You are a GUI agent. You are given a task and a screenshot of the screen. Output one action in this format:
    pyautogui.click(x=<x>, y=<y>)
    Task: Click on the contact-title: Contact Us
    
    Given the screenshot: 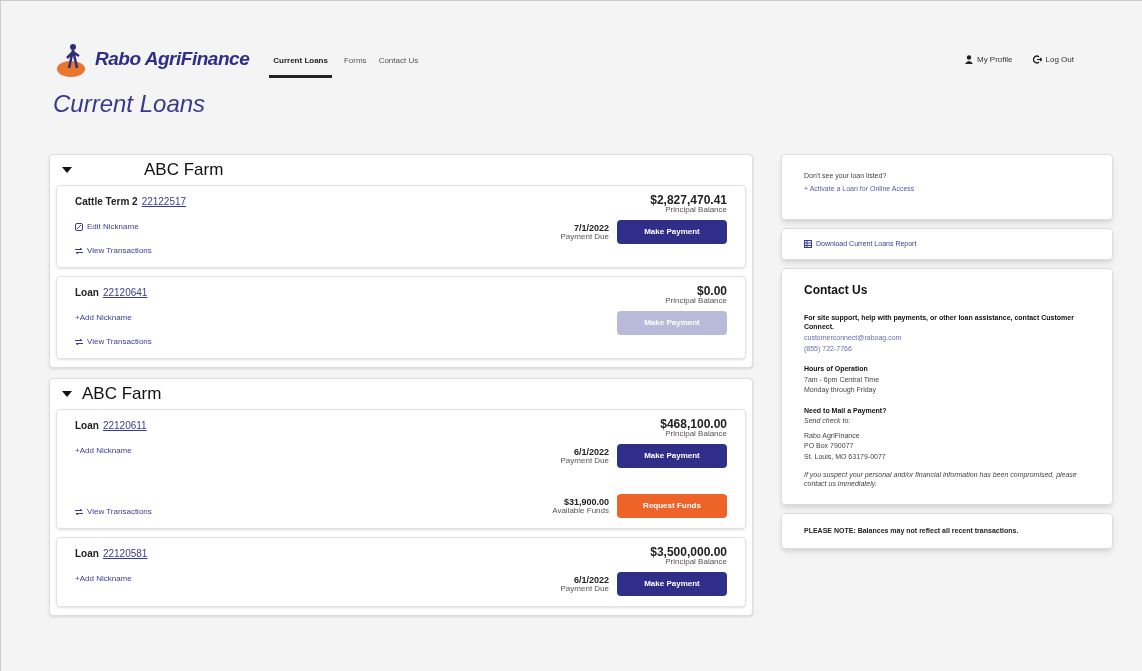 What is the action you would take?
    pyautogui.click(x=836, y=290)
    